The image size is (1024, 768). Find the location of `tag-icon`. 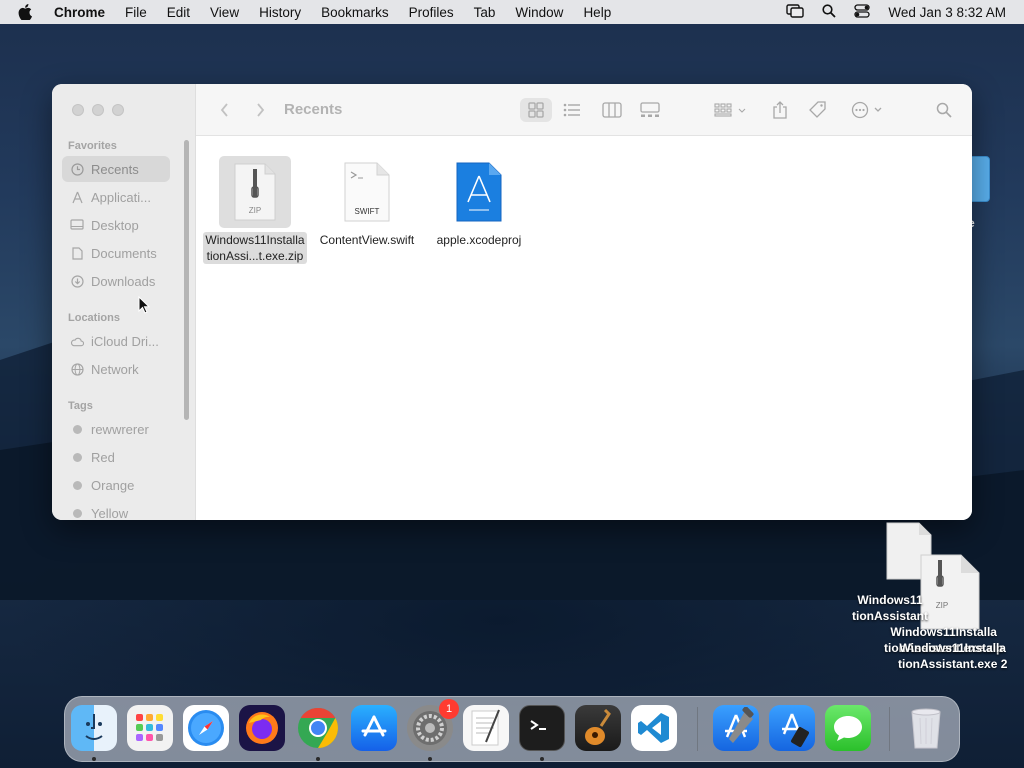

tag-icon is located at coordinates (817, 109).